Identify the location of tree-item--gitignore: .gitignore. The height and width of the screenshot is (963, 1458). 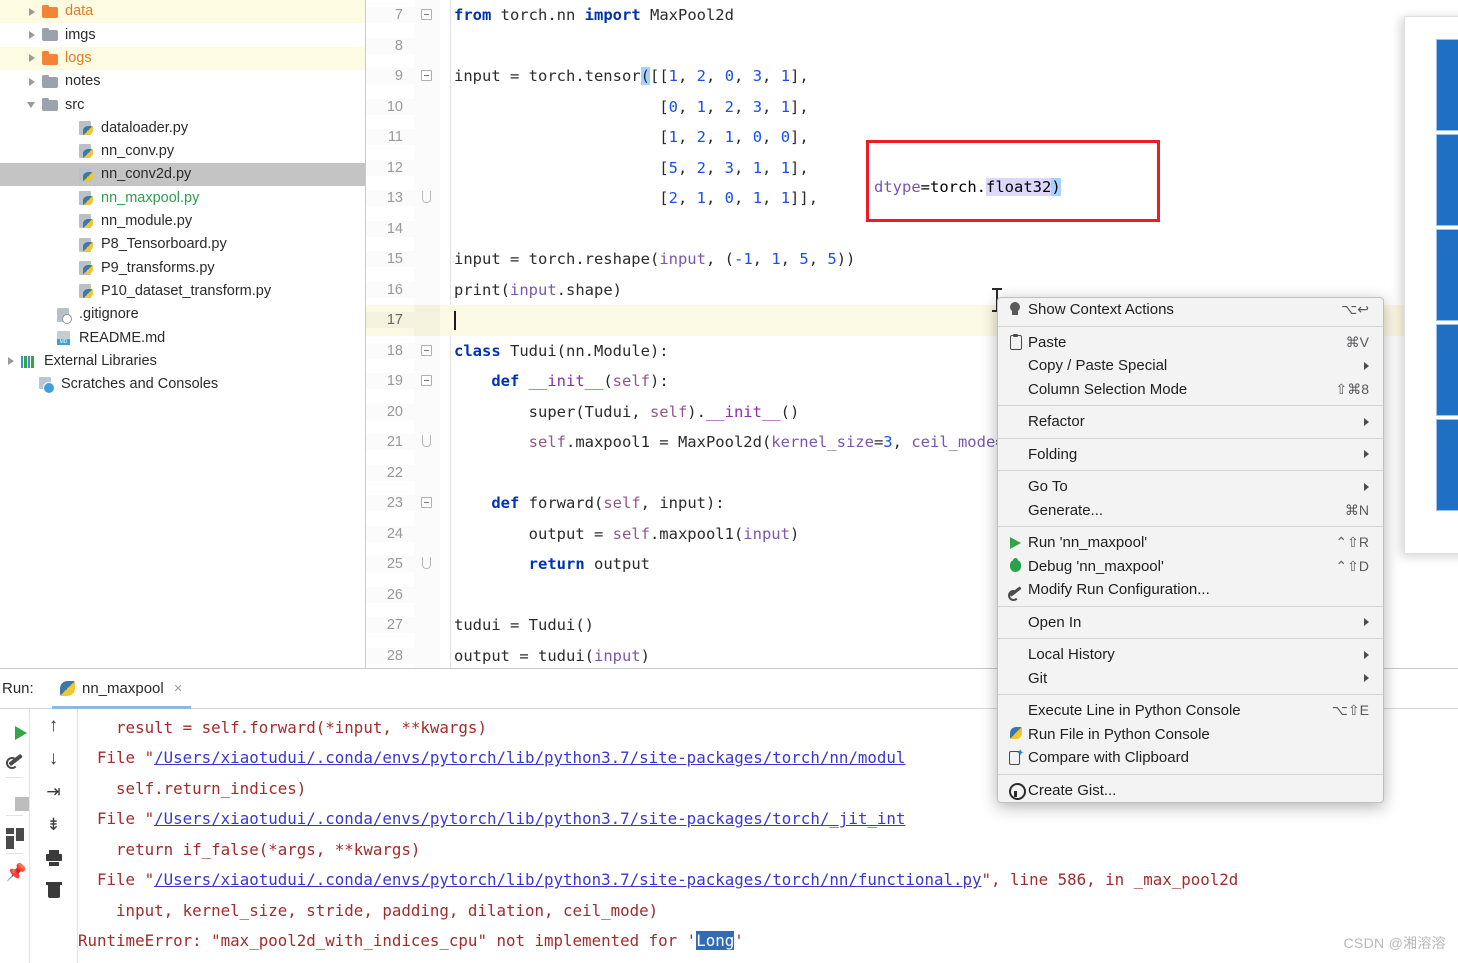
(182, 314).